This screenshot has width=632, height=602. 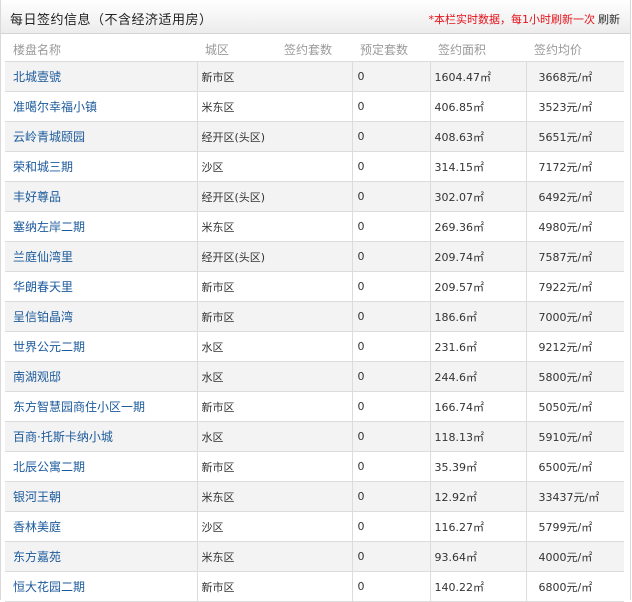 What do you see at coordinates (574, 436) in the screenshot?
I see `average-price-cell: 5910元/㎡` at bounding box center [574, 436].